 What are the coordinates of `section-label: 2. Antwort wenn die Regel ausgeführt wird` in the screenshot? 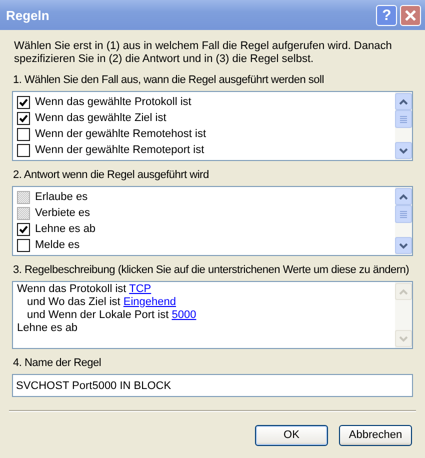 It's located at (111, 175).